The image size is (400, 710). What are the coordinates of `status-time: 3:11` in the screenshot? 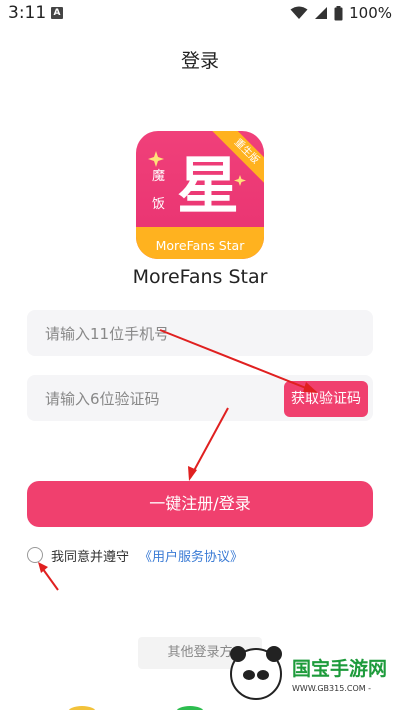 It's located at (27, 13).